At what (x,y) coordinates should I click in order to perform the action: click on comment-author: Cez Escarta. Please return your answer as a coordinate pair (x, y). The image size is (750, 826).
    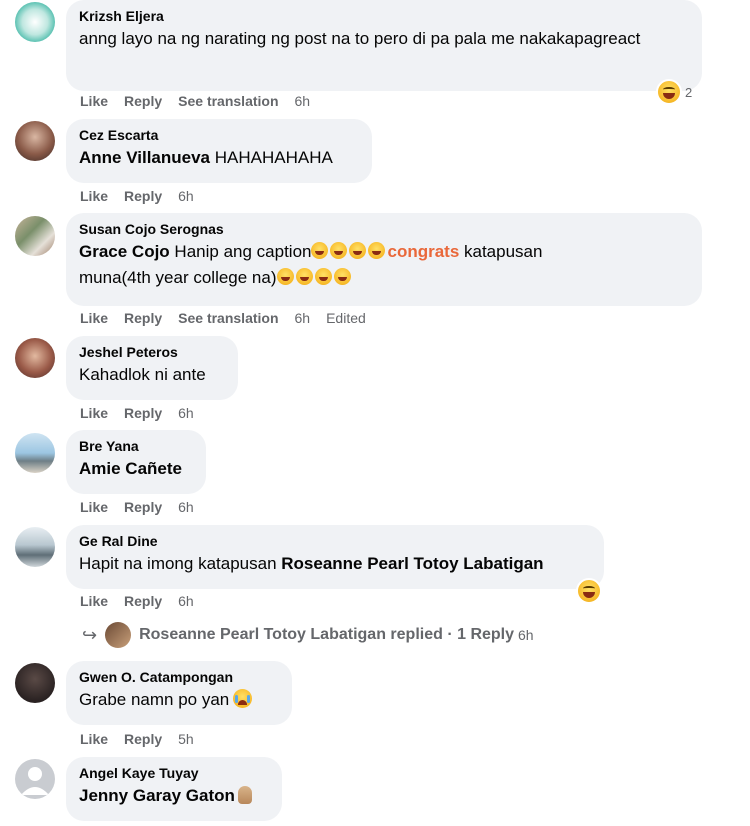
    Looking at the image, I should click on (219, 135).